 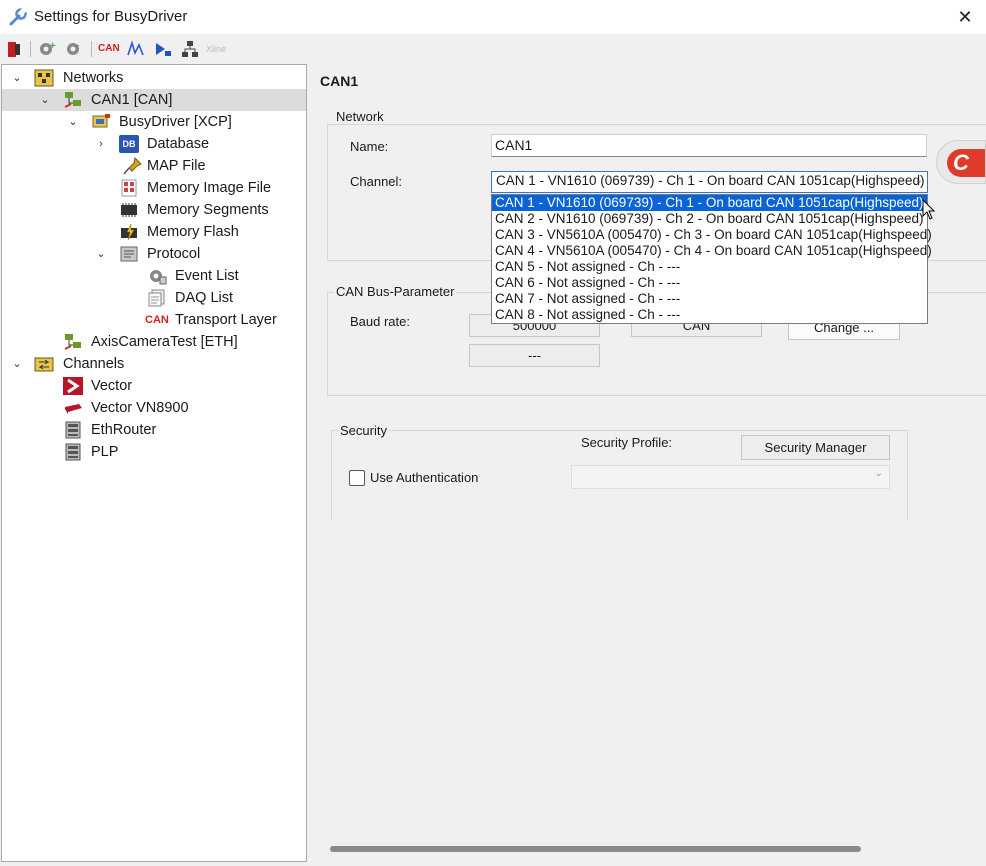 I want to click on channel-option: CAN 5 - Not assigned - Ch - ---, so click(x=709, y=267).